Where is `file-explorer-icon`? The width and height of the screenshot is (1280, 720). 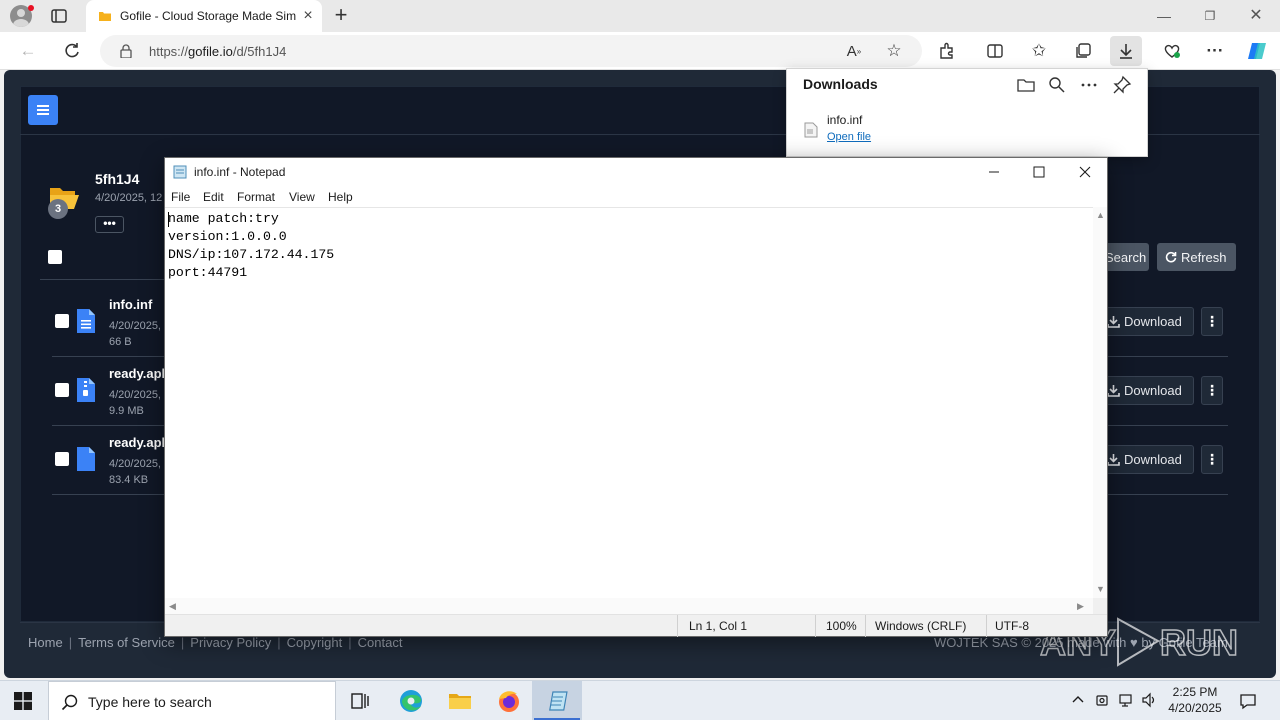 file-explorer-icon is located at coordinates (460, 701).